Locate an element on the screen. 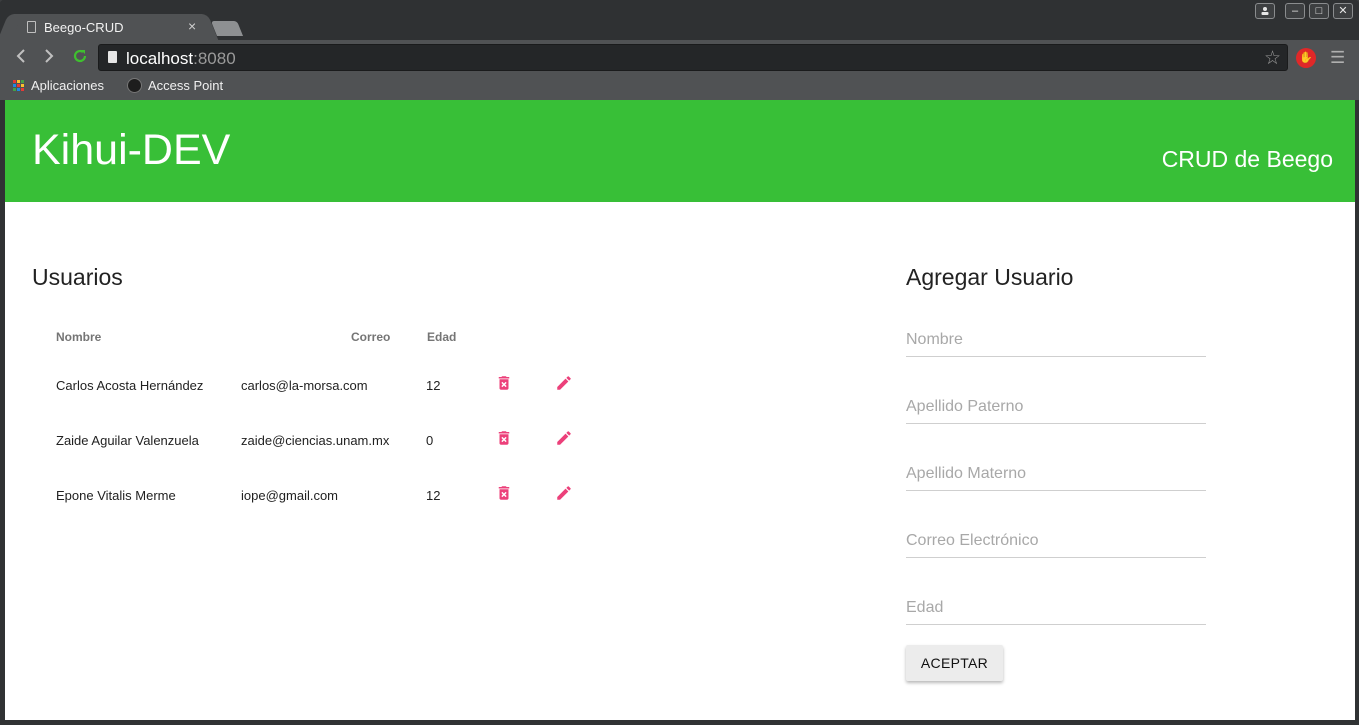 The width and height of the screenshot is (1359, 725). adblock-extension-icon: ✋ is located at coordinates (1306, 58).